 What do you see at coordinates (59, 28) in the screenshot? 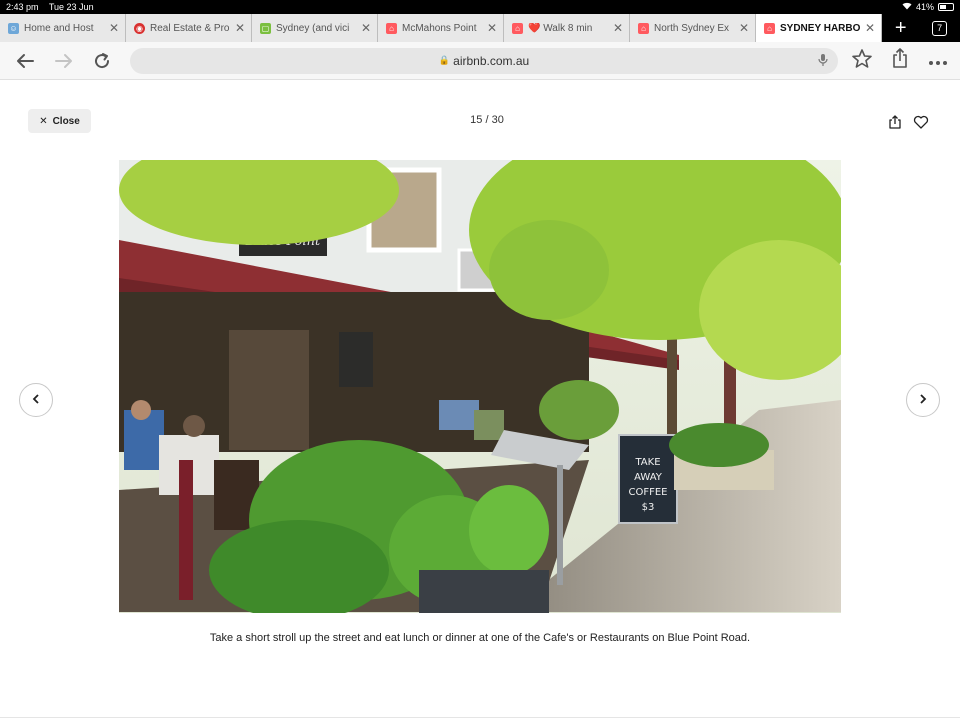
I see `tab-title: Home and Host` at bounding box center [59, 28].